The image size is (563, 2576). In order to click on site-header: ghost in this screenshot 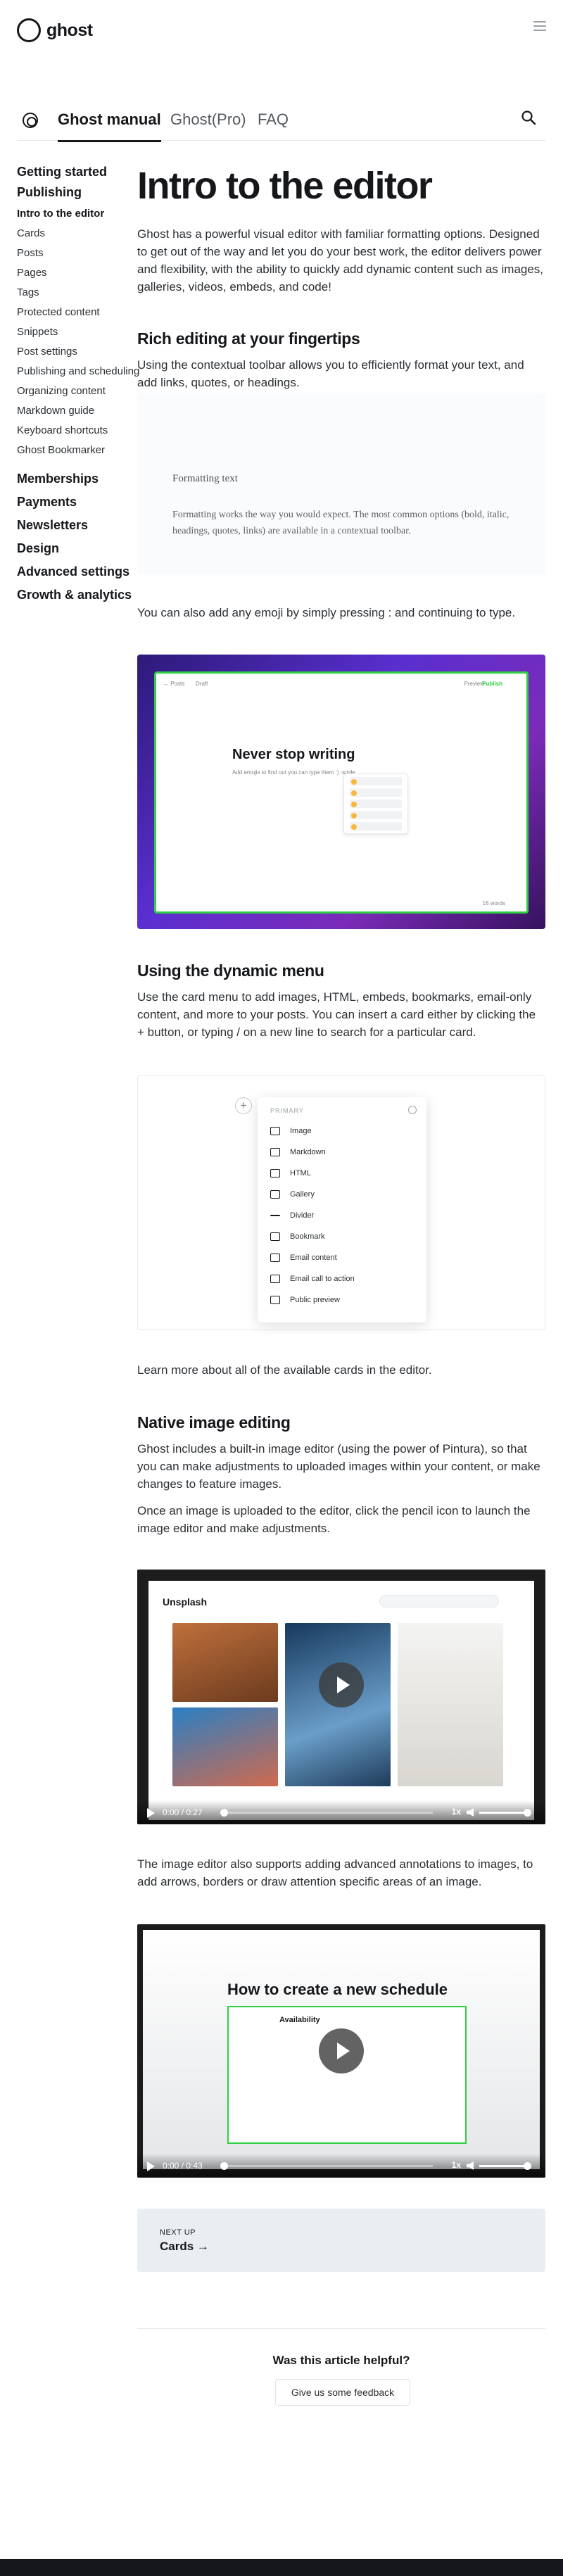, I will do `click(281, 29)`.